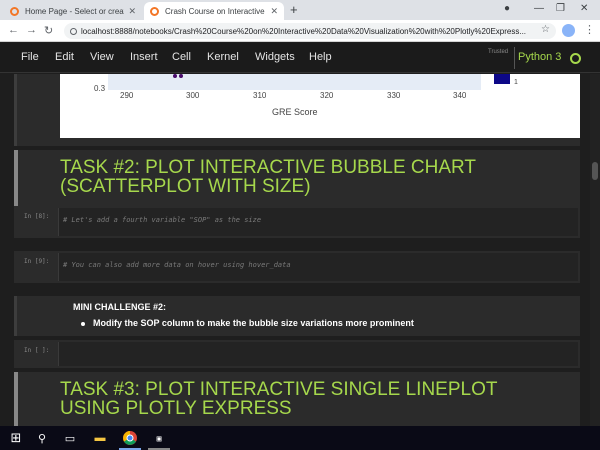 The width and height of the screenshot is (600, 450). Describe the element at coordinates (70, 438) in the screenshot. I see `task-view-icon: ▭` at that location.